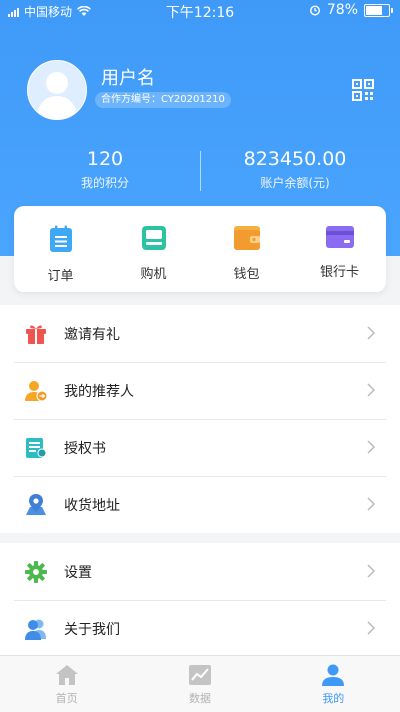 This screenshot has height=712, width=400. What do you see at coordinates (128, 78) in the screenshot?
I see `username: 用户名` at bounding box center [128, 78].